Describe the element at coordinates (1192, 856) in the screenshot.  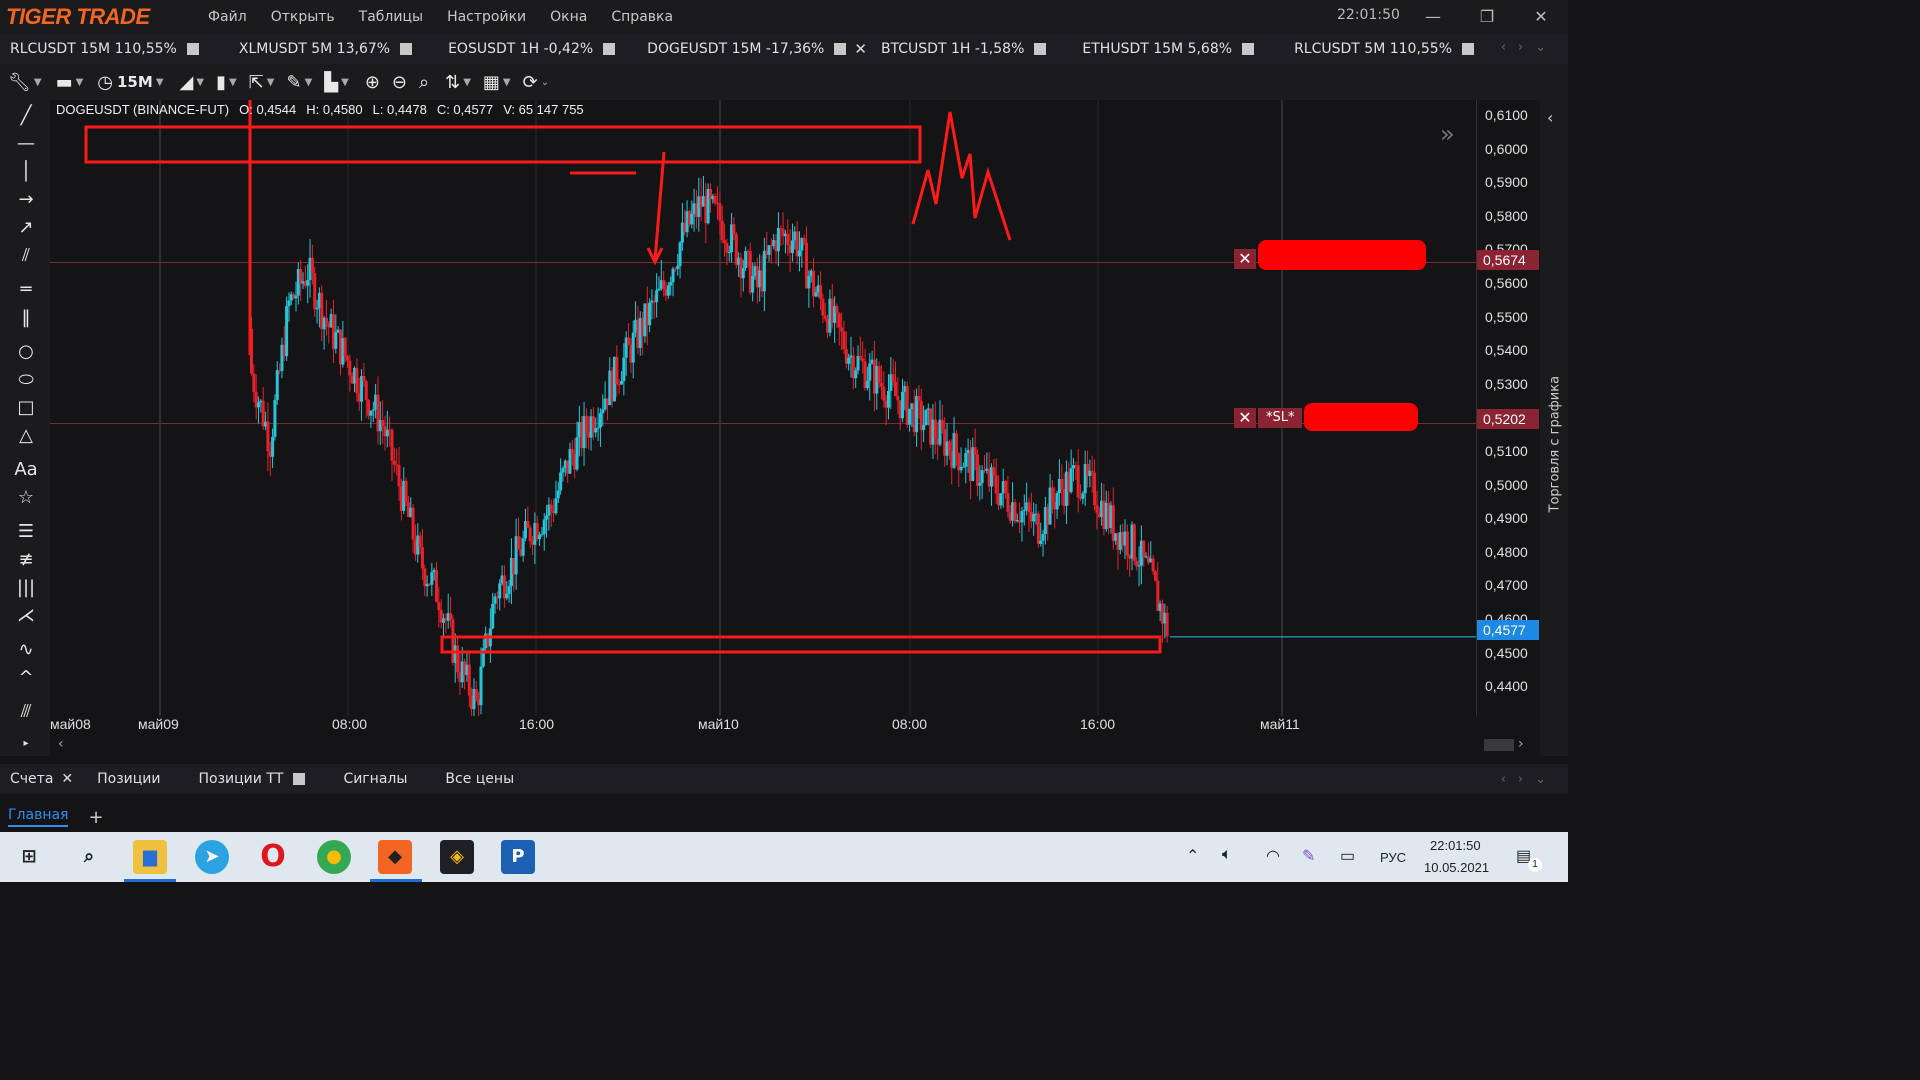
I see `tray-chevron-up-icon: ⌃` at that location.